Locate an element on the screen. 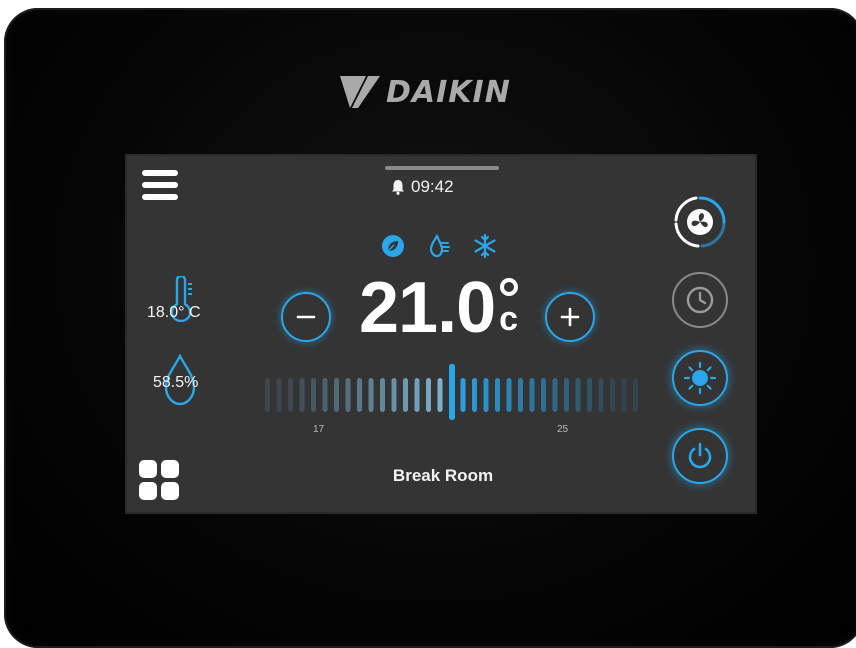  setpoint-value: 21.0 is located at coordinates (427, 308).